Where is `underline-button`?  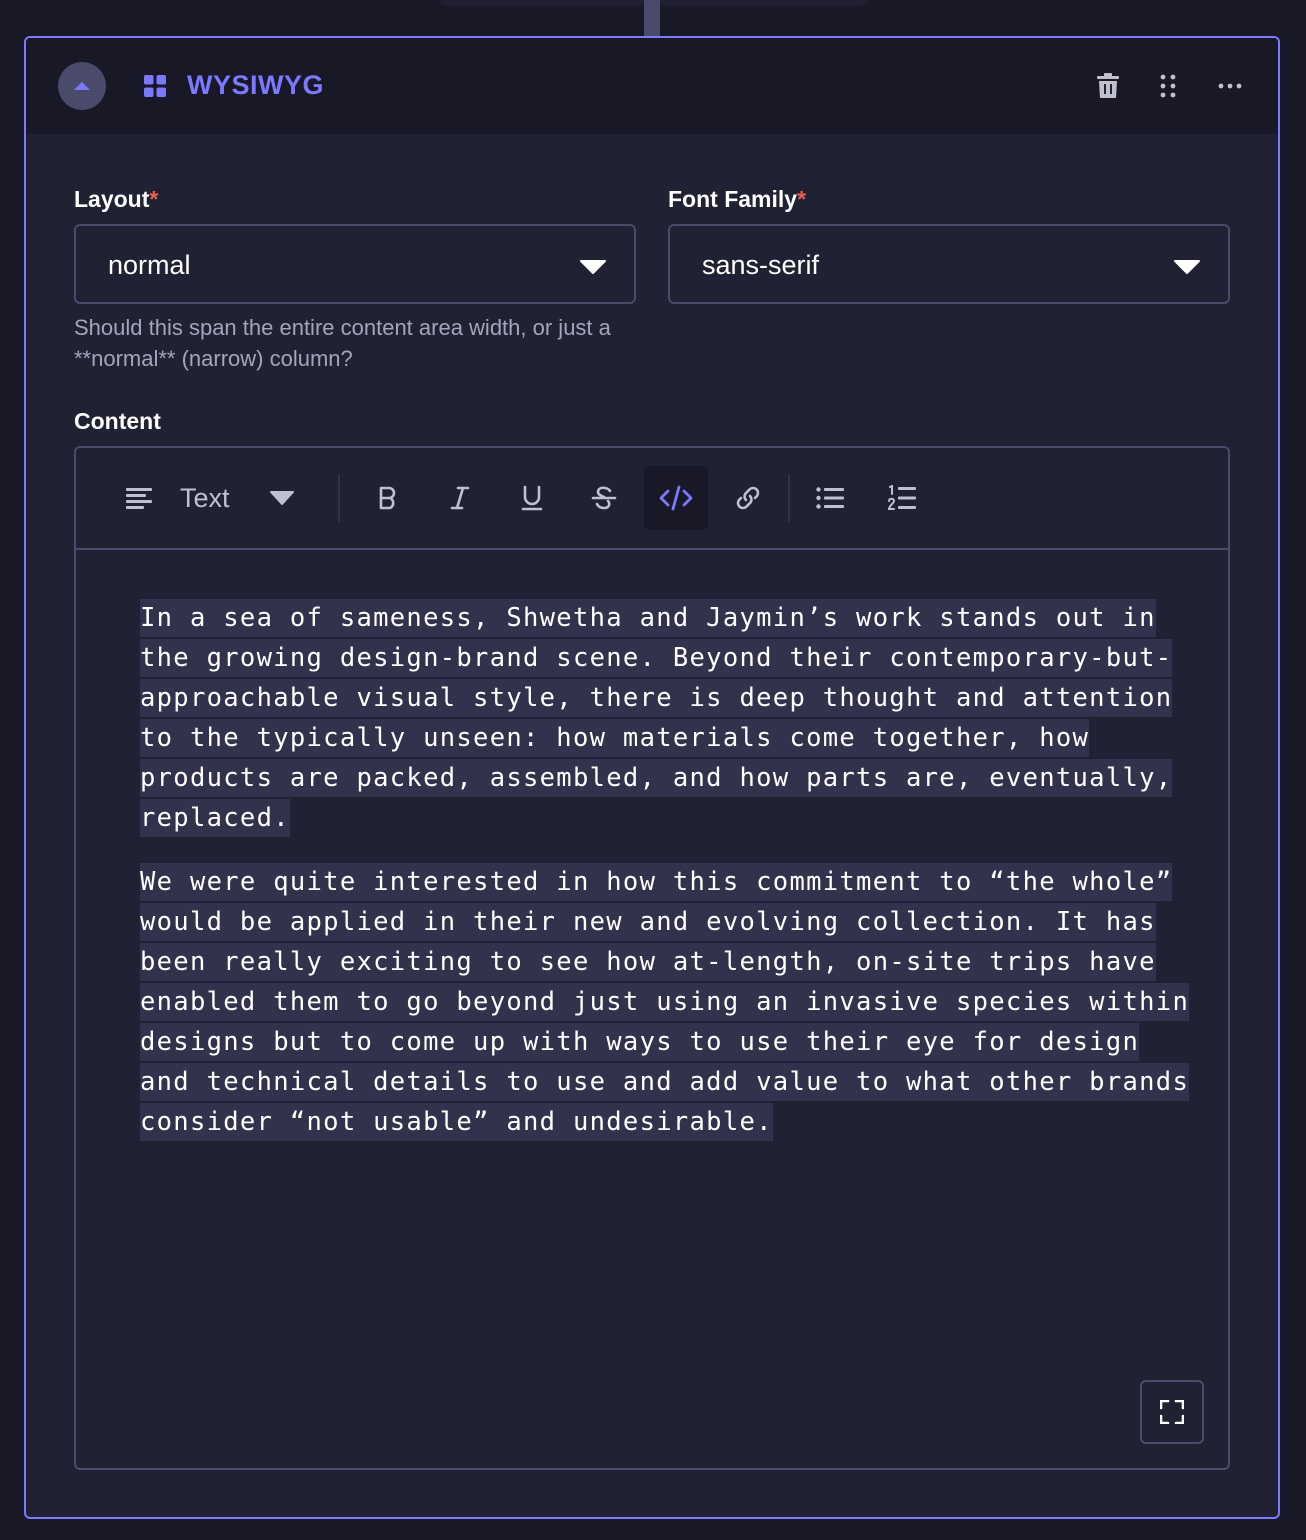
underline-button is located at coordinates (532, 498).